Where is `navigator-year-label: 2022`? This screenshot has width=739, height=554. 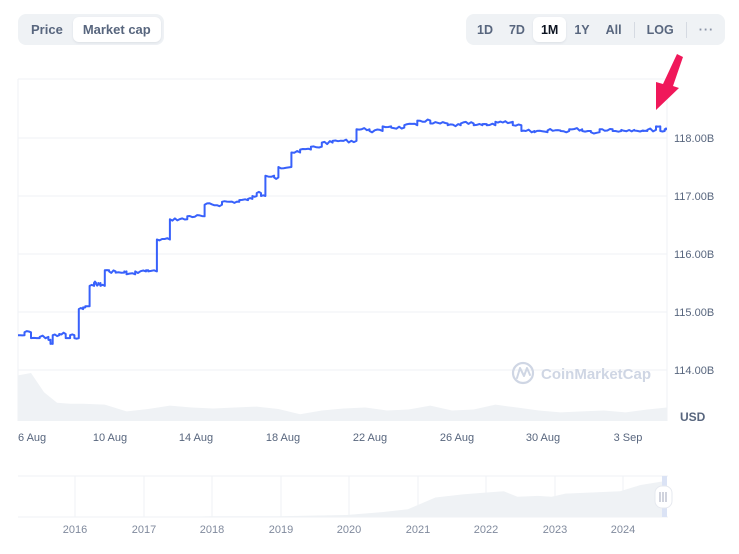
navigator-year-label: 2022 is located at coordinates (486, 530).